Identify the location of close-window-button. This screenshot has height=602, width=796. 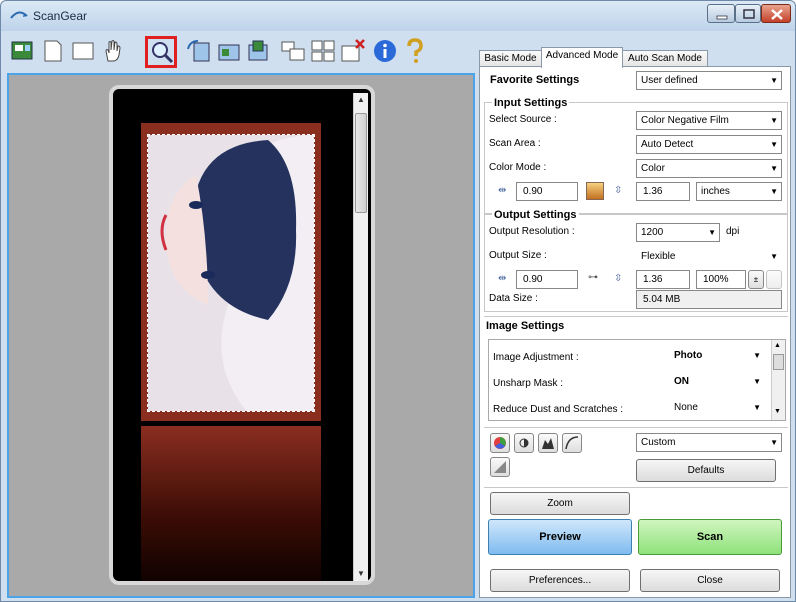
(776, 13).